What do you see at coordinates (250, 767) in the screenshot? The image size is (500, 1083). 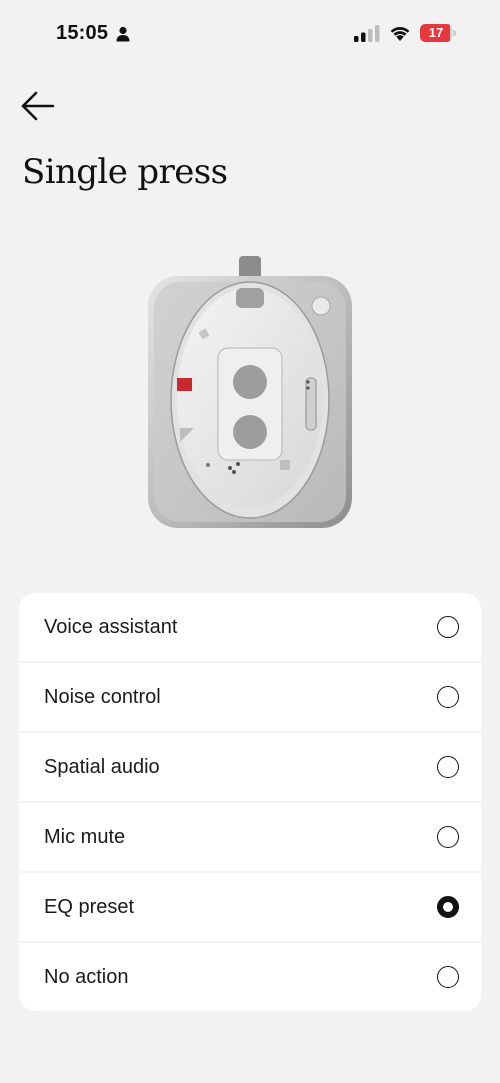 I see `option-row: Spatial audio` at bounding box center [250, 767].